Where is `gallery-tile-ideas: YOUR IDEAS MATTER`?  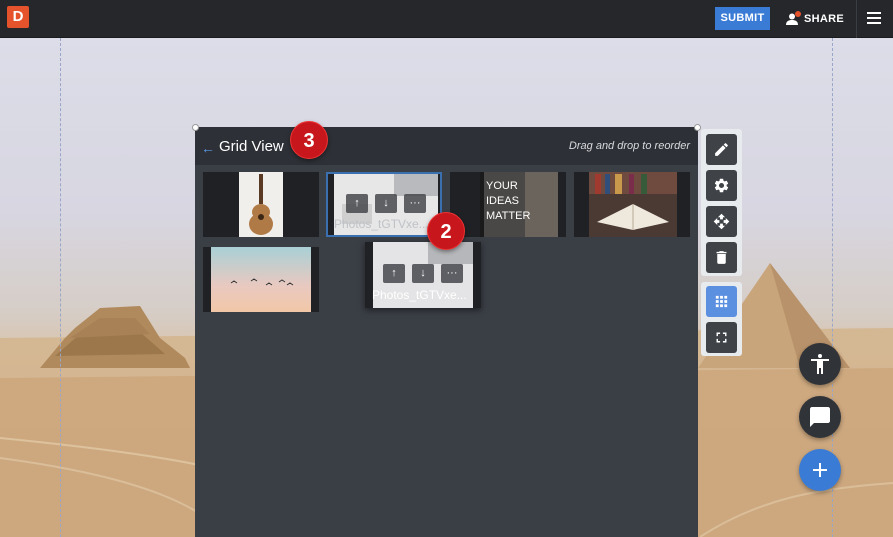
gallery-tile-ideas: YOUR IDEAS MATTER is located at coordinates (508, 204).